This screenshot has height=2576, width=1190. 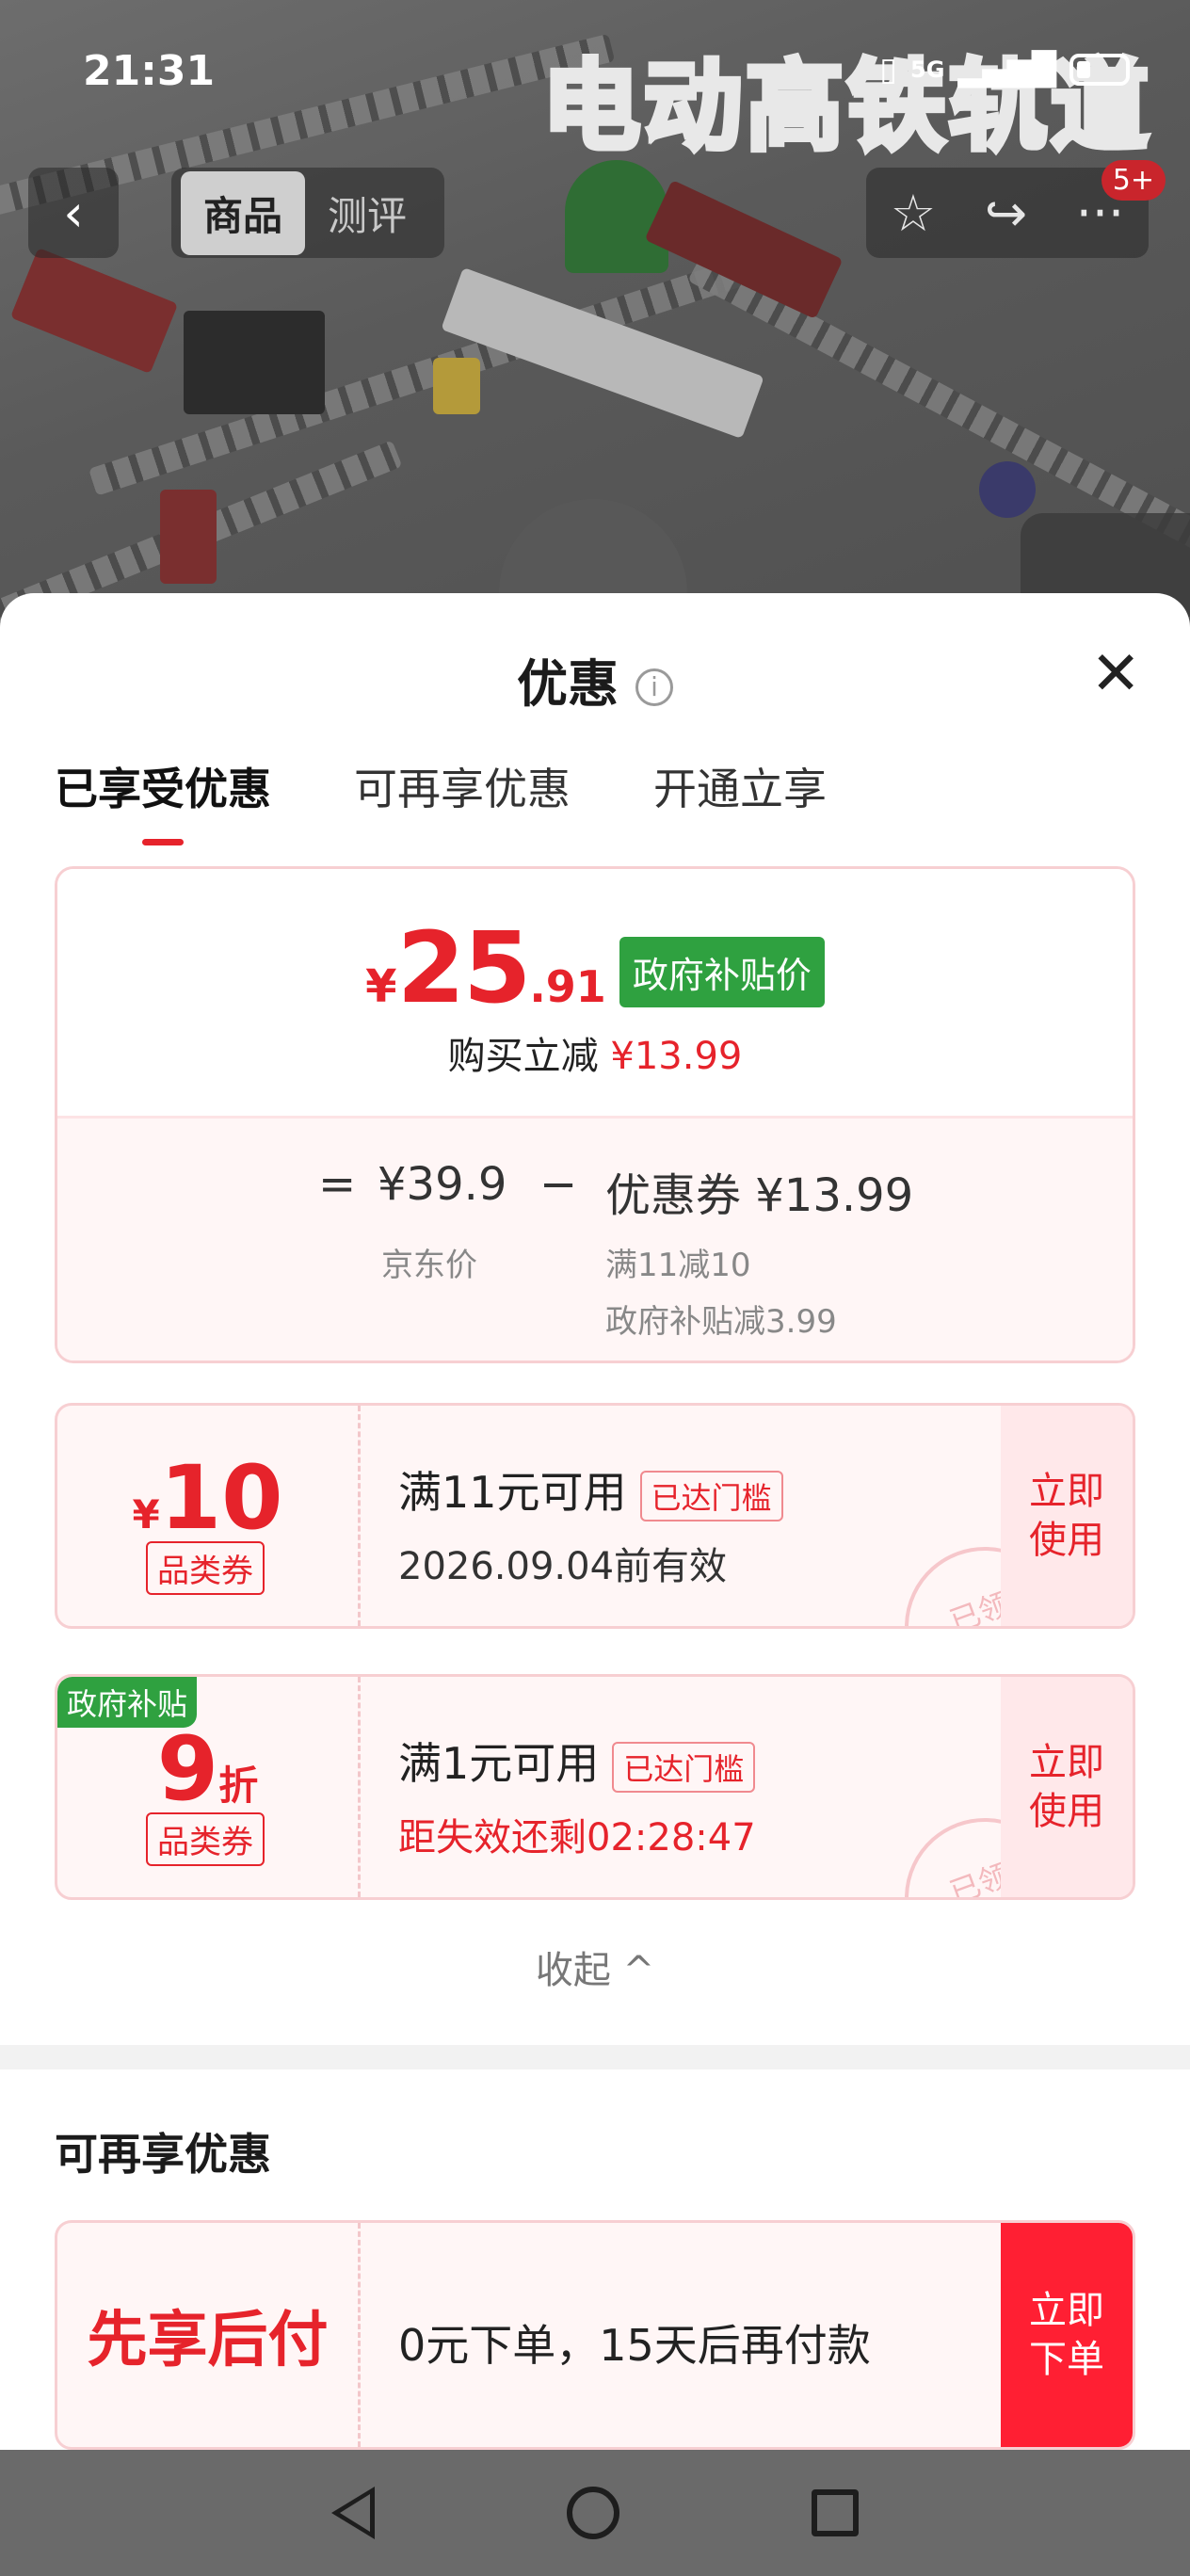 I want to click on coupon-condition-row: 满1元可用 已达门槛, so click(x=577, y=1761).